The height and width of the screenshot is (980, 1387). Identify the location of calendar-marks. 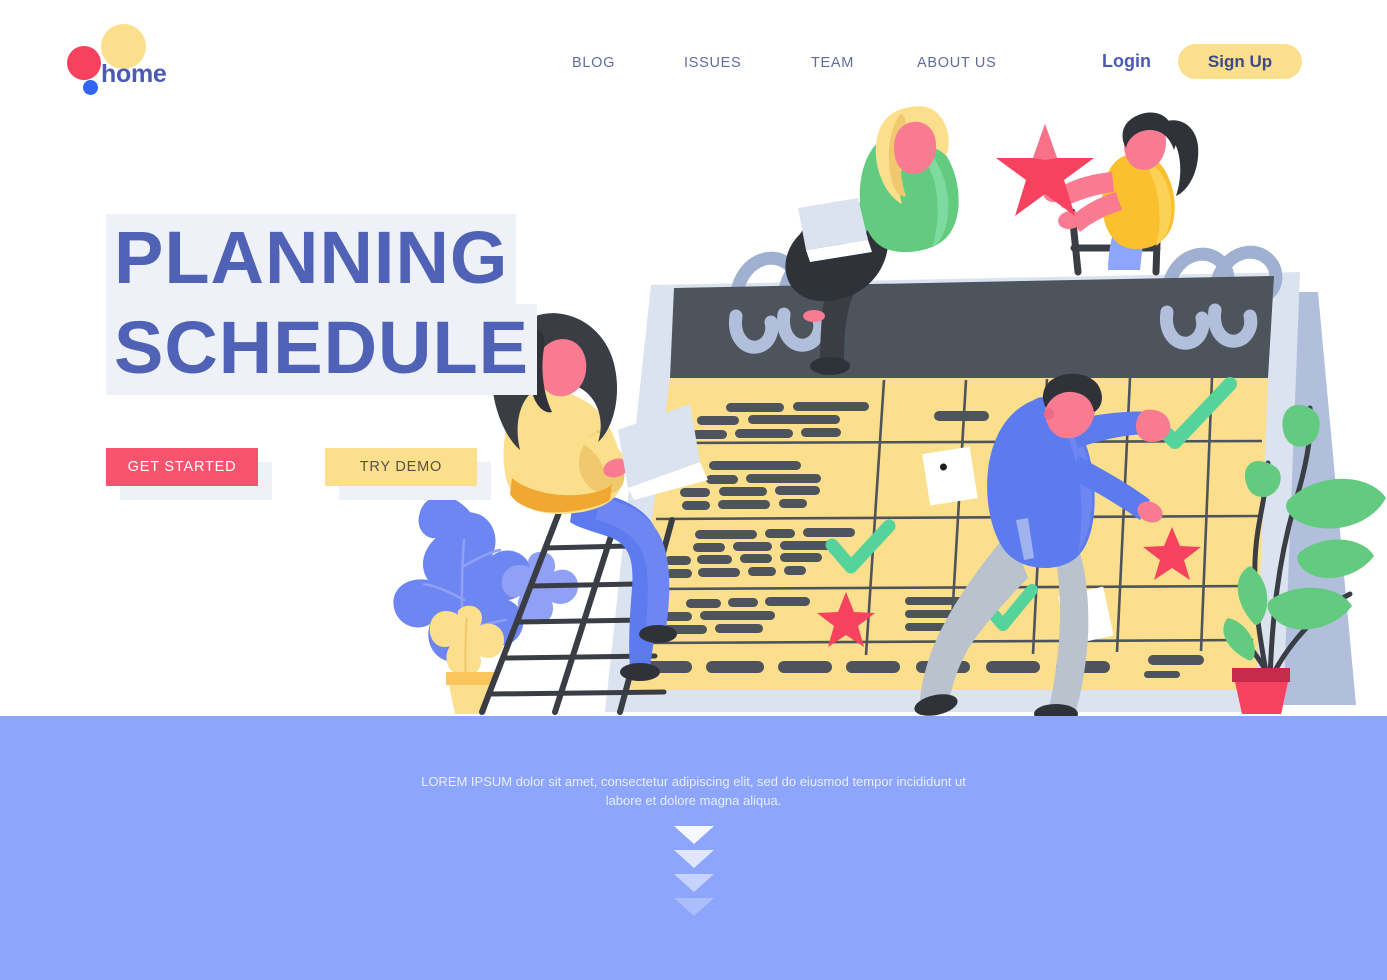
(1027, 512).